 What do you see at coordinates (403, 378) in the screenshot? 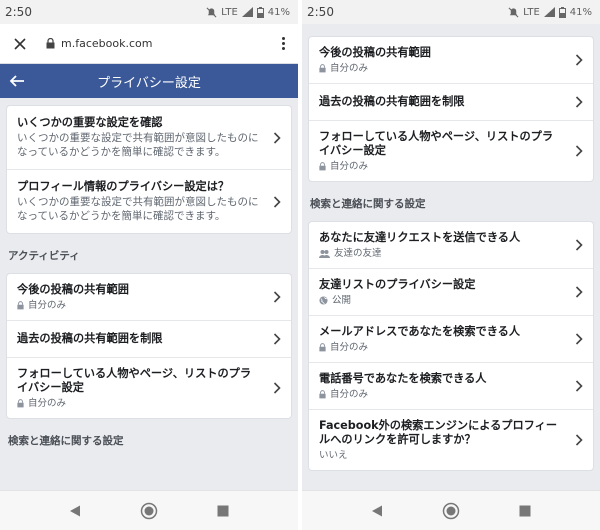
I see `item-title: 電話番号であなたを検索できる人` at bounding box center [403, 378].